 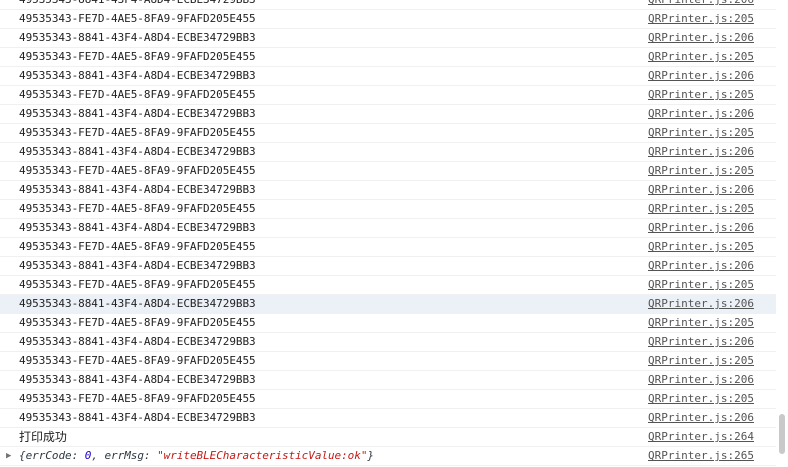 What do you see at coordinates (98, 455) in the screenshot?
I see `comma: ,` at bounding box center [98, 455].